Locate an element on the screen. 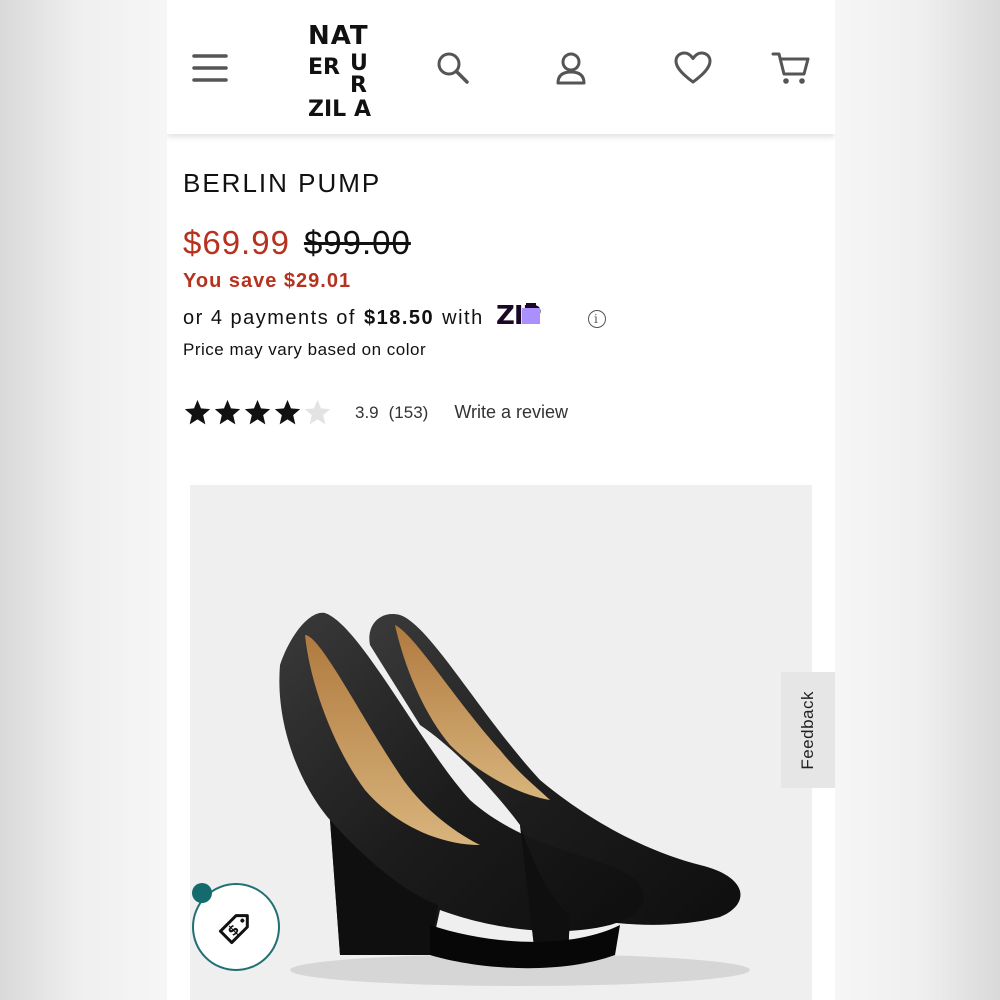  zip-logo: ZIP is located at coordinates (536, 318).